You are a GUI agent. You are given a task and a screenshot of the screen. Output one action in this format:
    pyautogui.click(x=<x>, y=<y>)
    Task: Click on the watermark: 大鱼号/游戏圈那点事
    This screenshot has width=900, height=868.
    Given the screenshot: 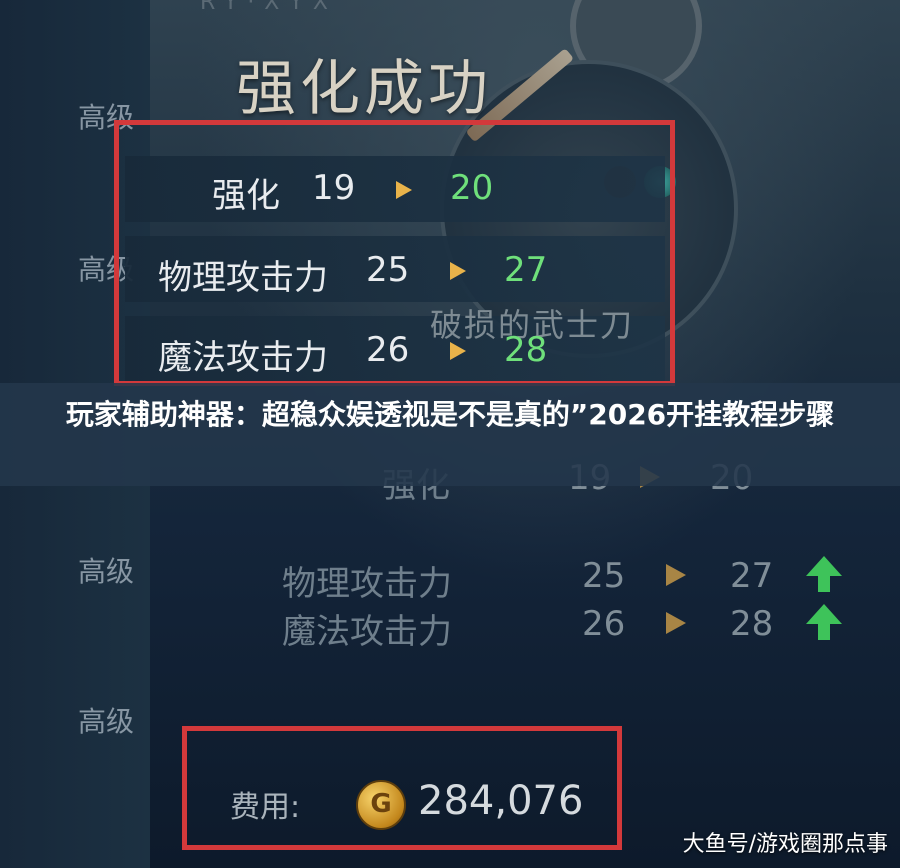 What is the action you would take?
    pyautogui.click(x=785, y=844)
    